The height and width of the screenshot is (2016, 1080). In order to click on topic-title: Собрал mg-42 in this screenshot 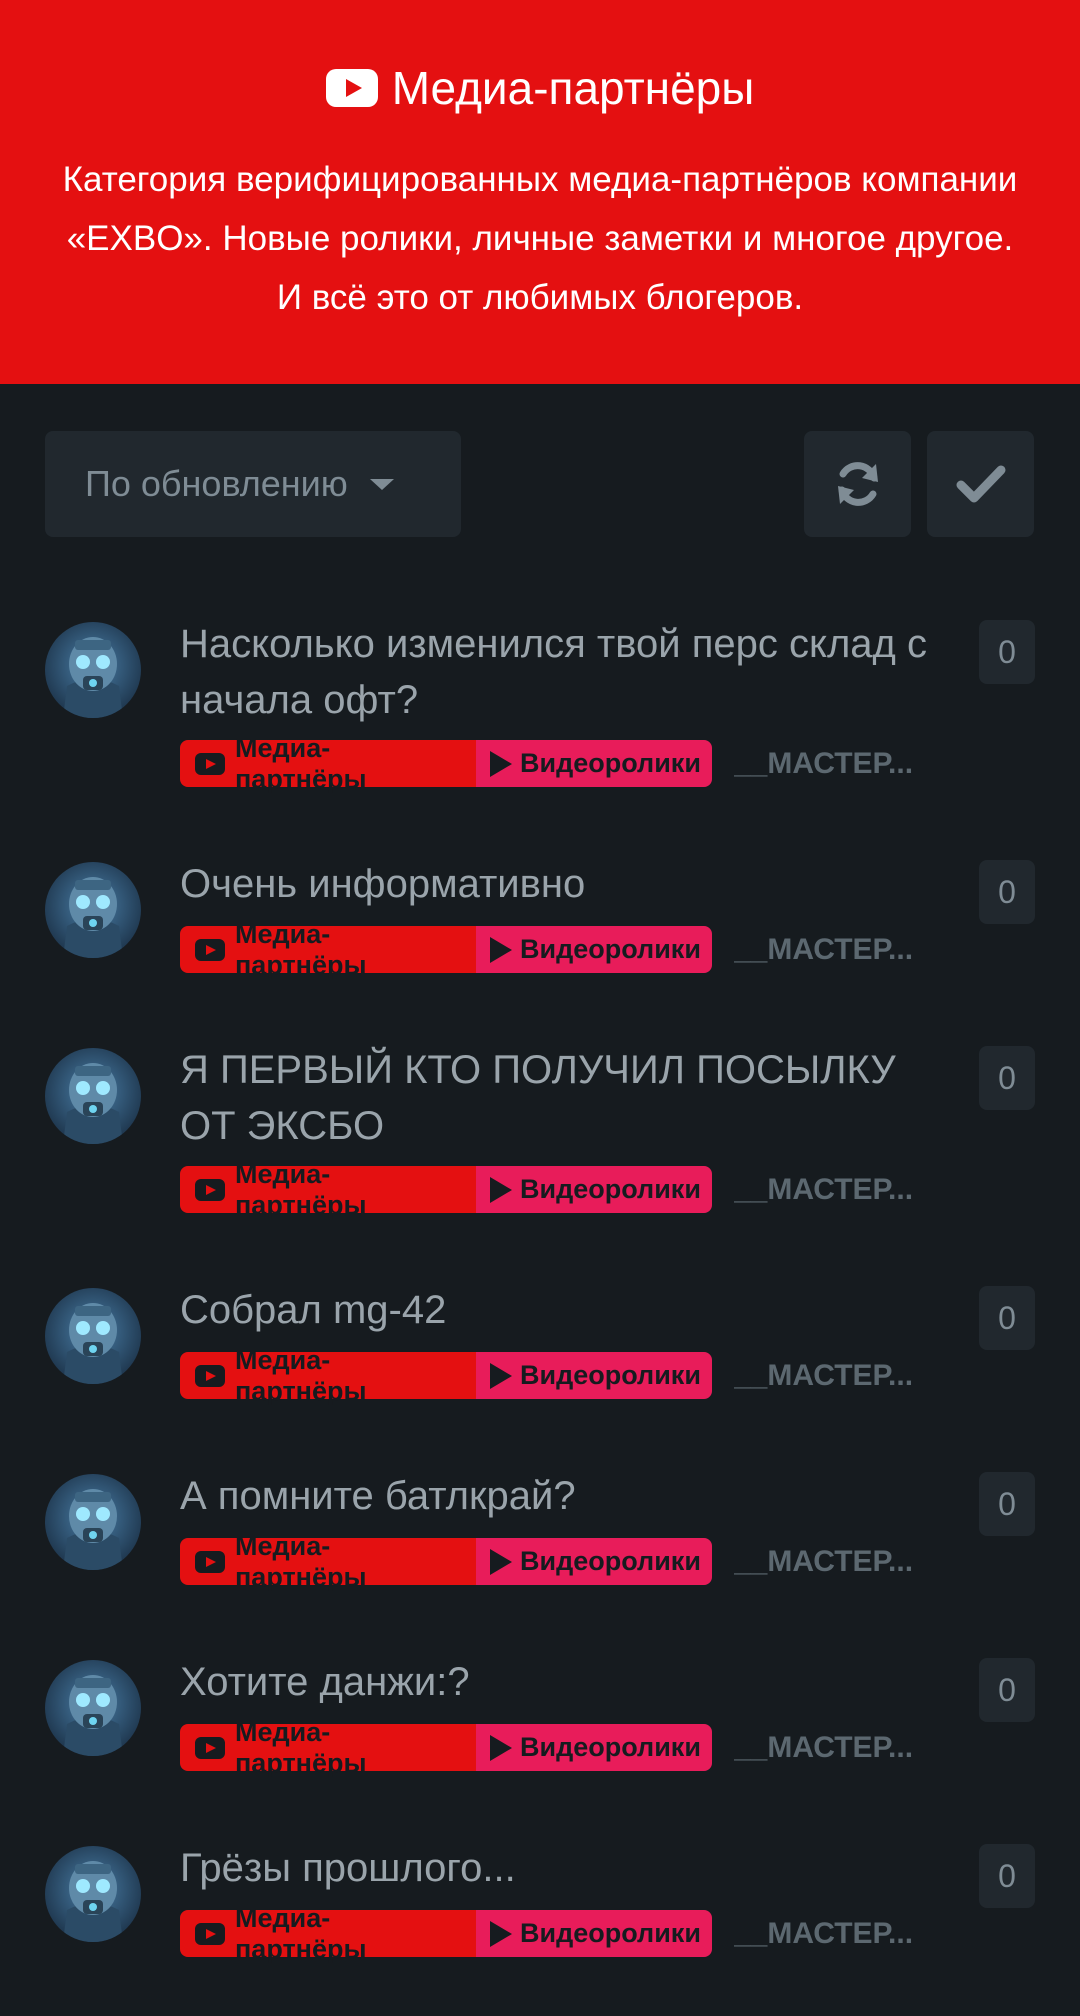, I will do `click(560, 1310)`.